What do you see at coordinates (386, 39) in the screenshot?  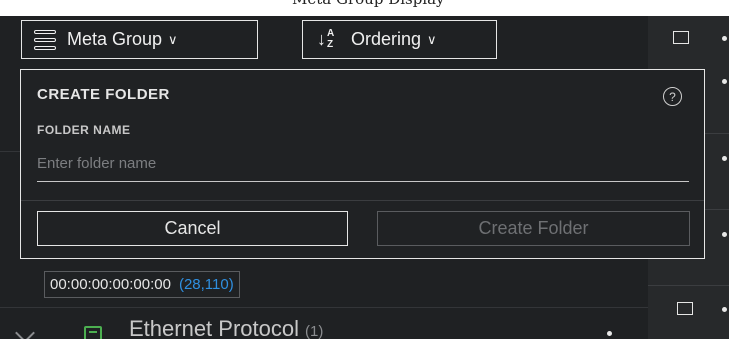 I see `ordering-label: Ordering` at bounding box center [386, 39].